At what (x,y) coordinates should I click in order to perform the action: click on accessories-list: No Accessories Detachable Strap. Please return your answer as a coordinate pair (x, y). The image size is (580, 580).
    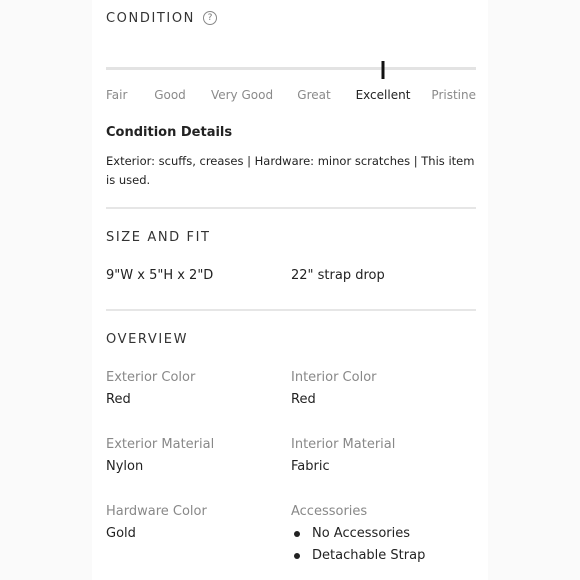
    Looking at the image, I should click on (358, 548).